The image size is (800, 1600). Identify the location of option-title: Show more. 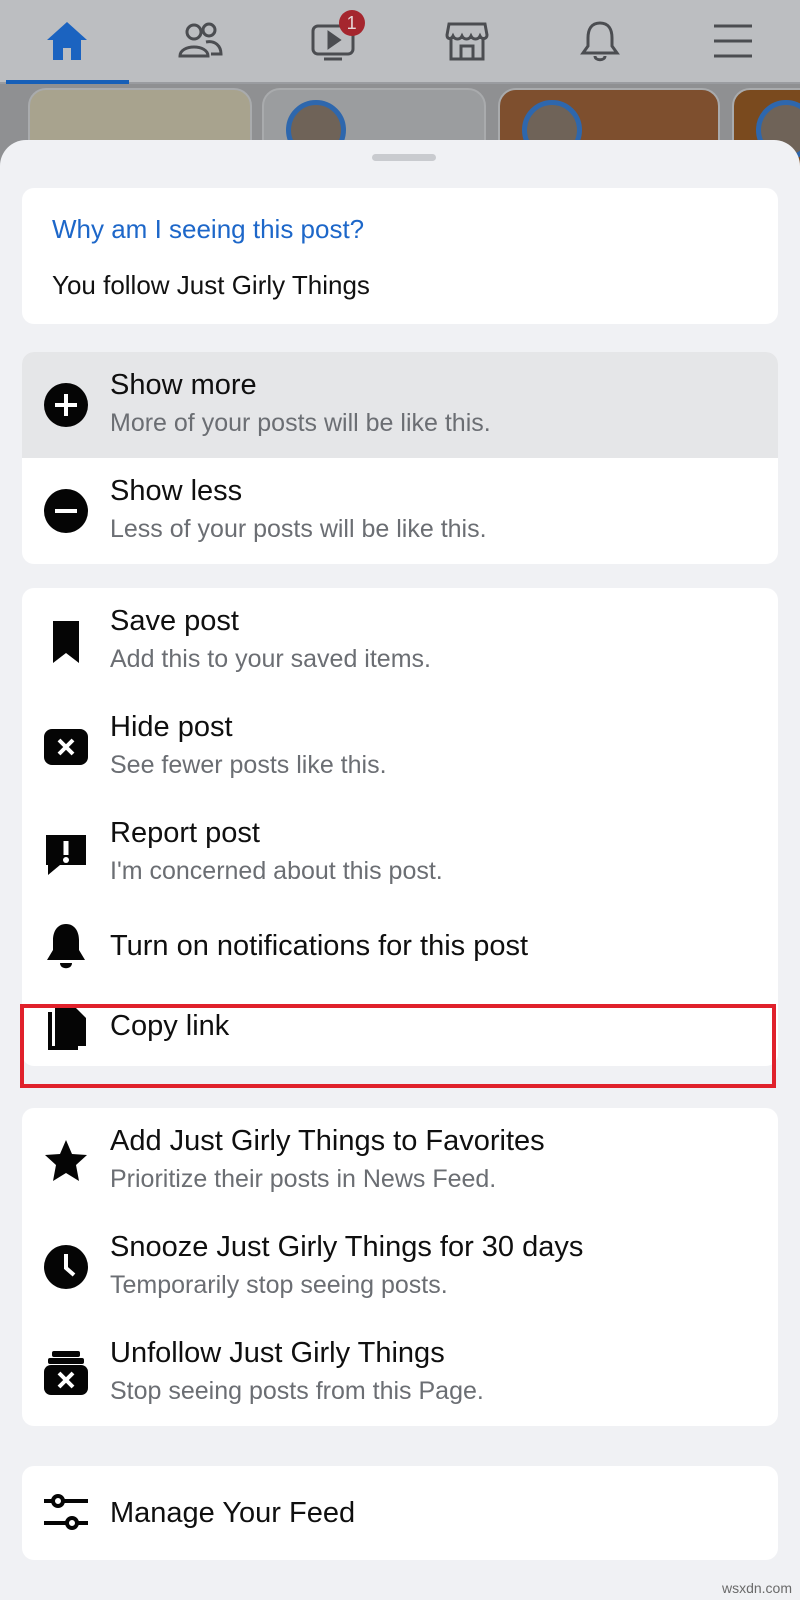
(183, 385).